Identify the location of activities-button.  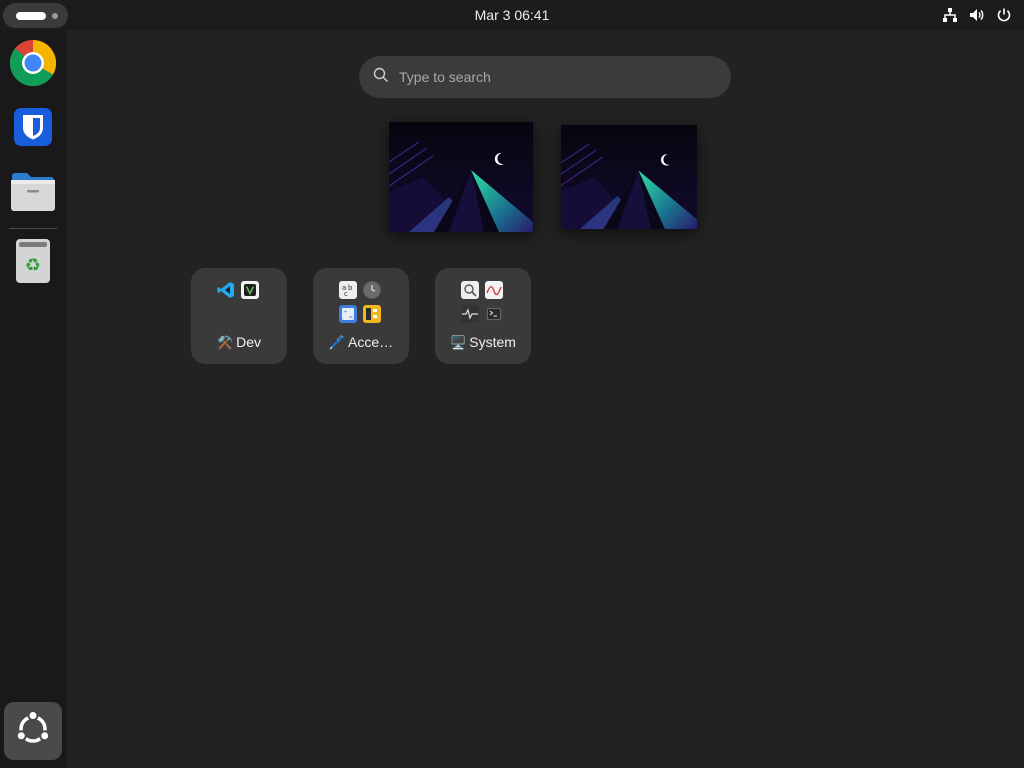
(35, 15).